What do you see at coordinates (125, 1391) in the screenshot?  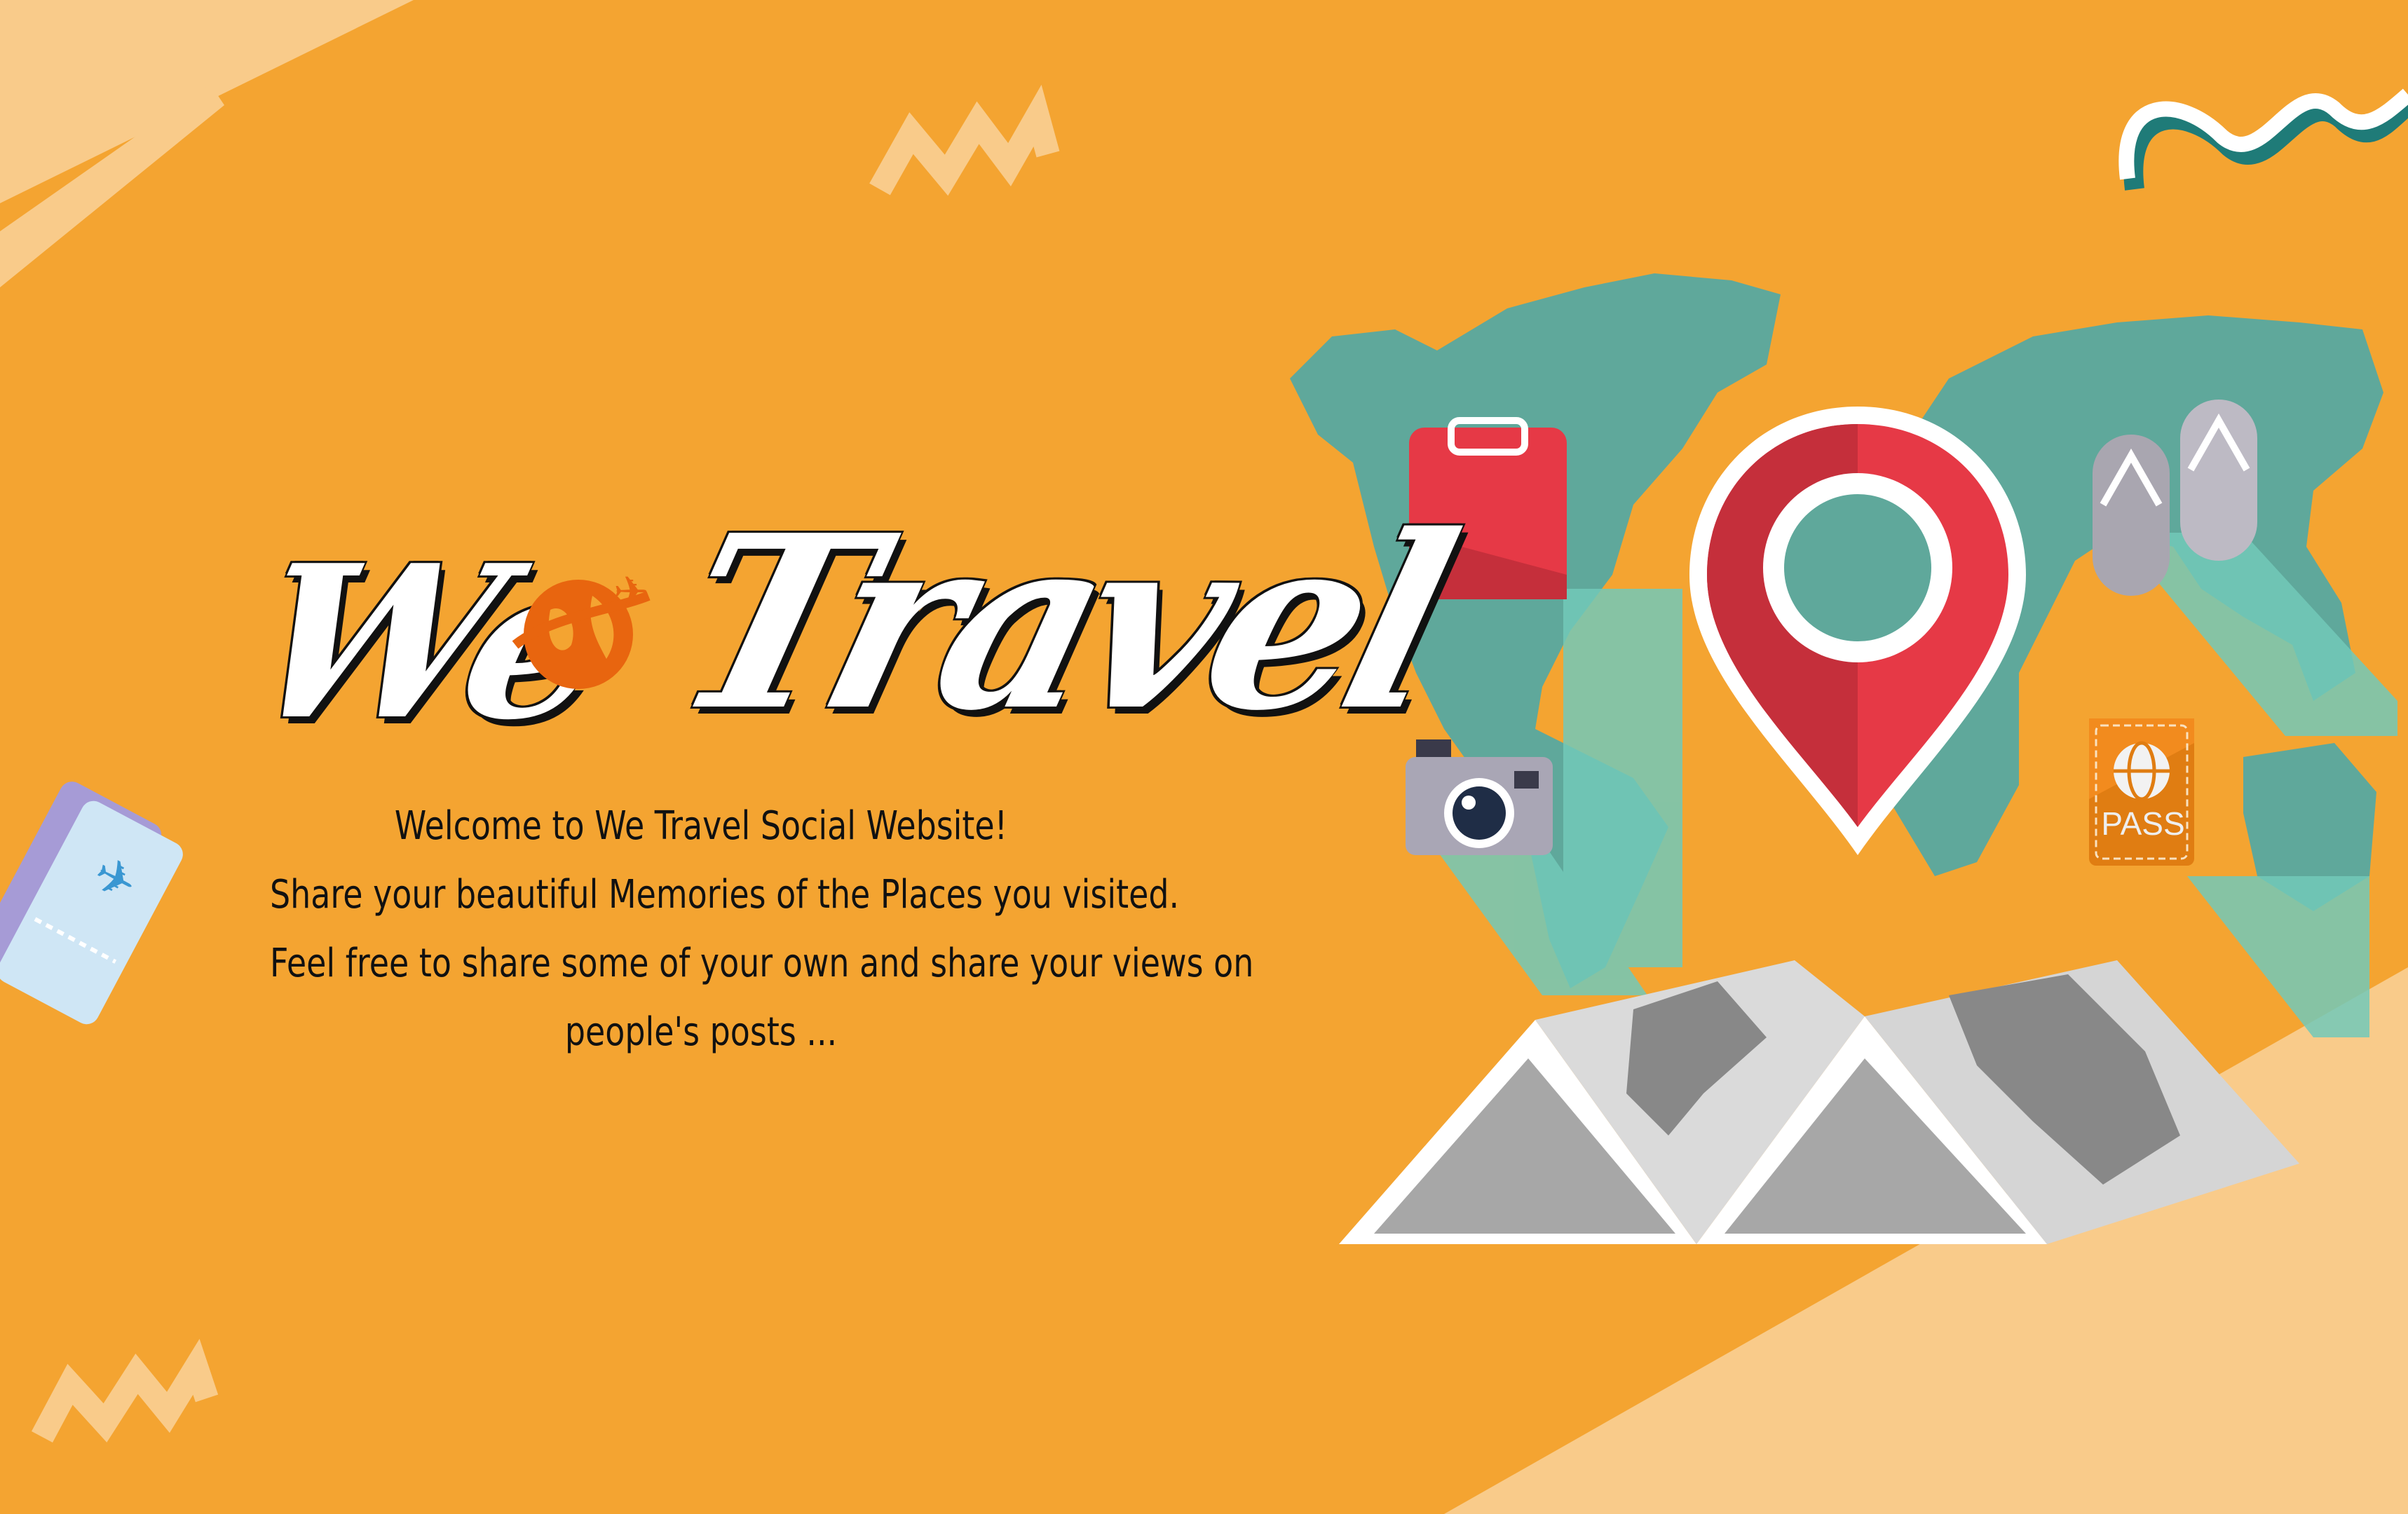 I see `zigzag-decoration-bottom` at bounding box center [125, 1391].